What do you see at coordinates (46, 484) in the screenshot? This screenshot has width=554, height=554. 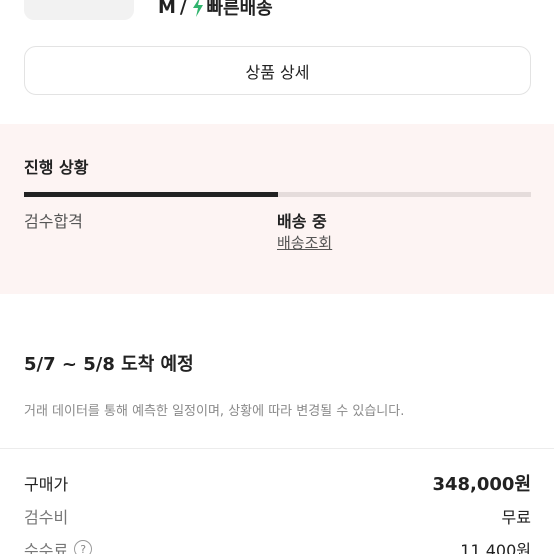 I see `purchase-price-label: 구매가` at bounding box center [46, 484].